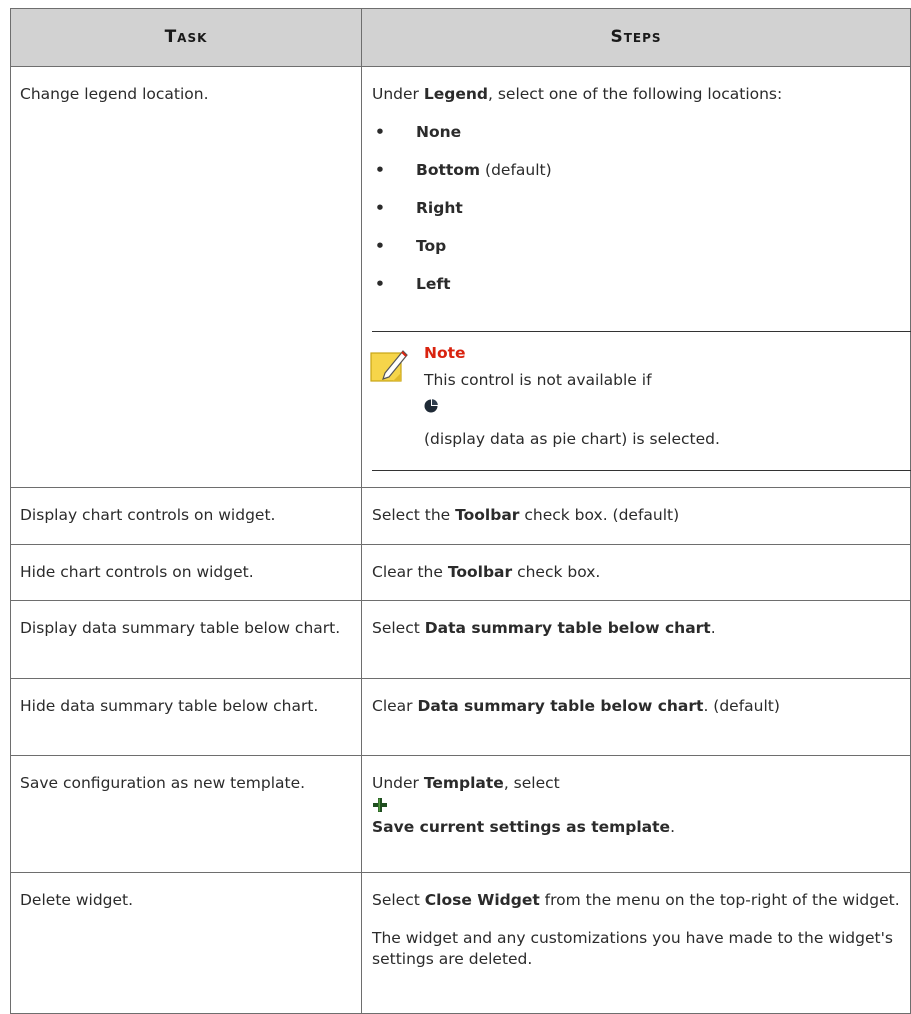  What do you see at coordinates (410, 572) in the screenshot?
I see `text: Clear the` at bounding box center [410, 572].